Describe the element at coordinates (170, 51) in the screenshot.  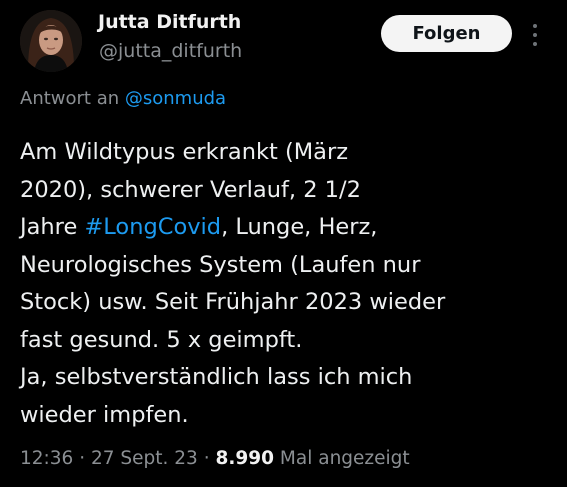
I see `user-handle: @jutta_ditfurth` at that location.